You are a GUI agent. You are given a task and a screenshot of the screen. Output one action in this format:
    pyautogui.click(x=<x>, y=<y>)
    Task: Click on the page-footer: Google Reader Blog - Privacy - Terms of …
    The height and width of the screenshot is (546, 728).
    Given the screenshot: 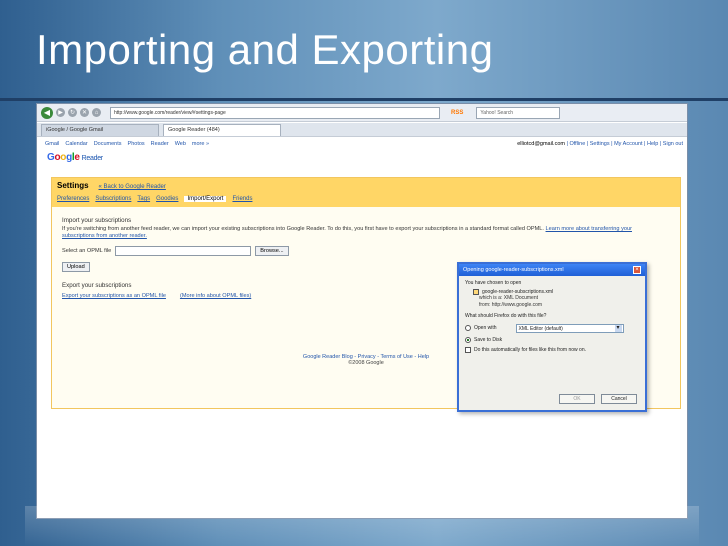 What is the action you would take?
    pyautogui.click(x=366, y=360)
    